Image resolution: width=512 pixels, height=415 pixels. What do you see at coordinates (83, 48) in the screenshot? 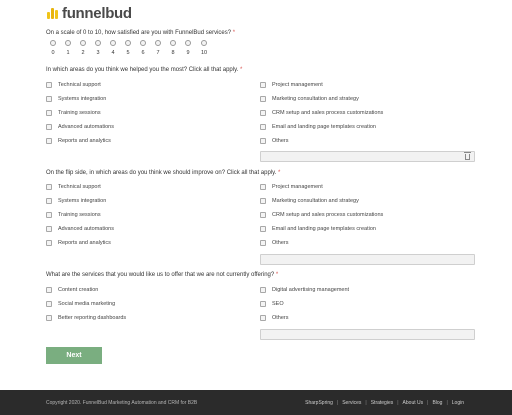
I see `scale-option-2: 2` at bounding box center [83, 48].